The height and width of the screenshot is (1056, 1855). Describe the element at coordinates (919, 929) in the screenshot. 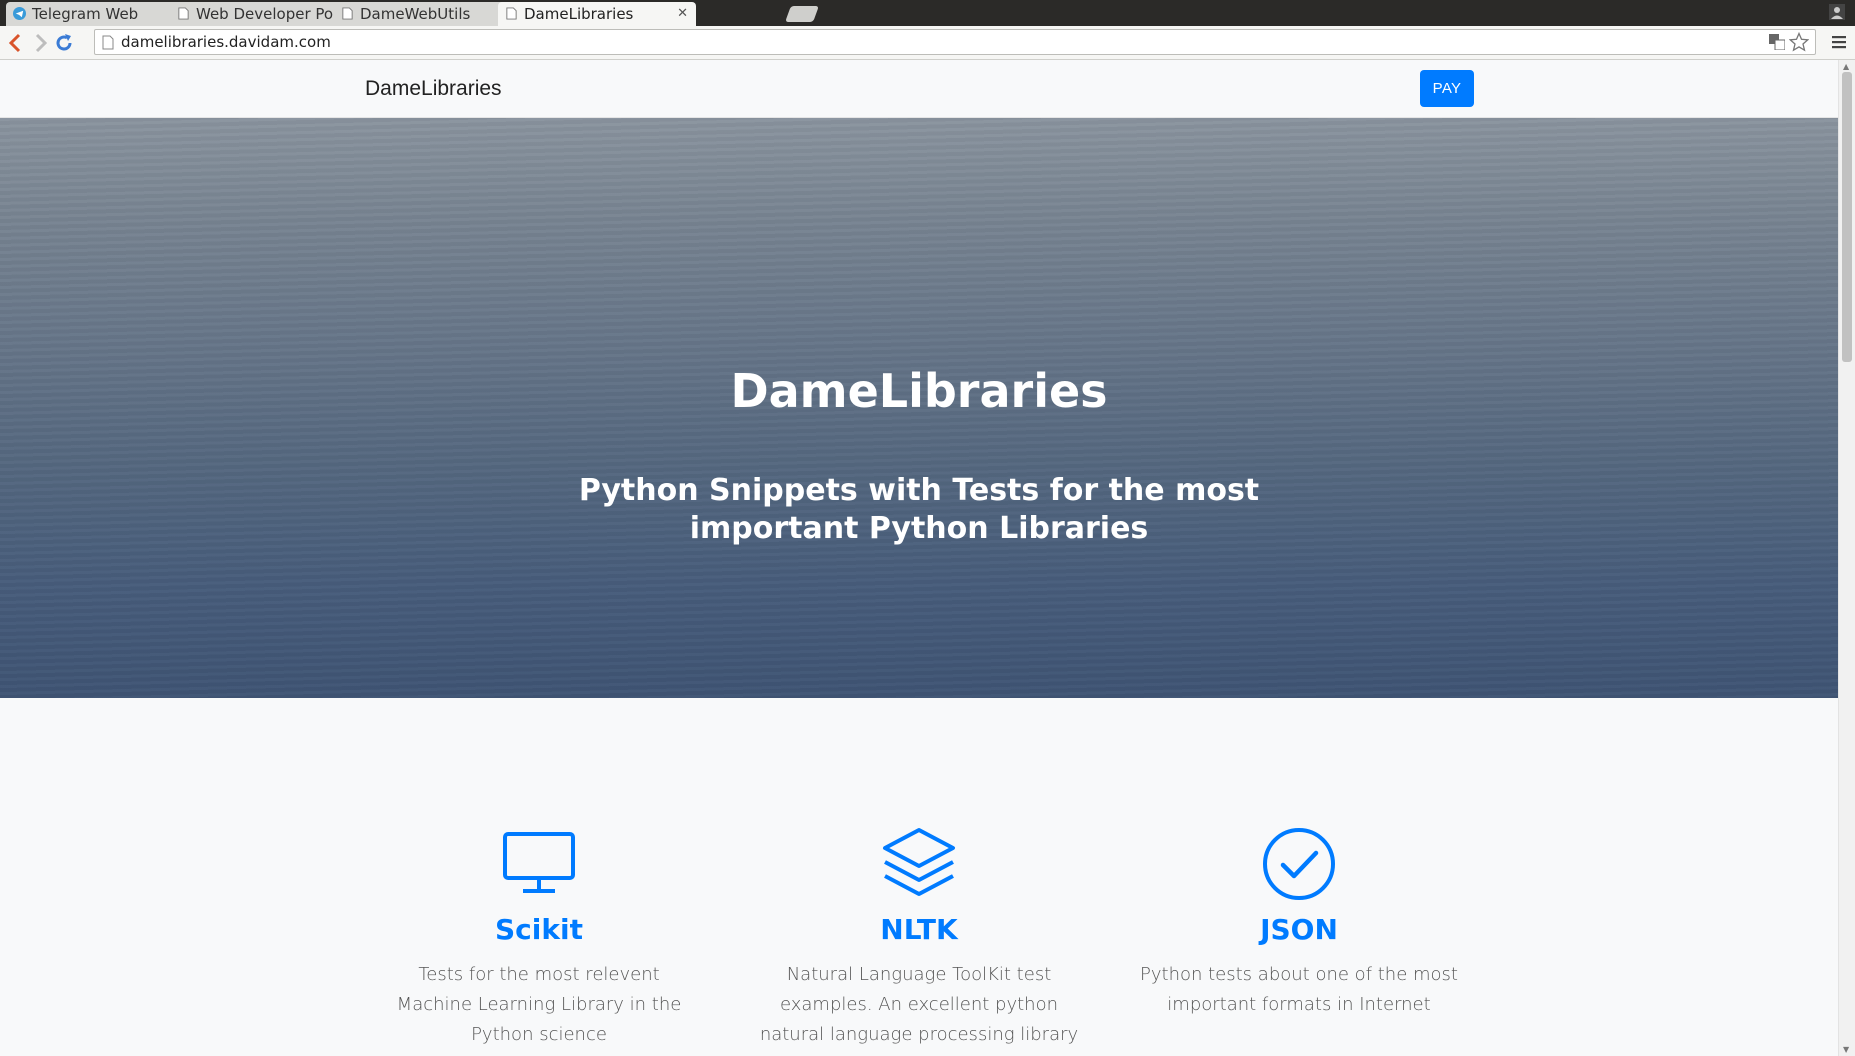

I see `feature-title: NLTK` at that location.